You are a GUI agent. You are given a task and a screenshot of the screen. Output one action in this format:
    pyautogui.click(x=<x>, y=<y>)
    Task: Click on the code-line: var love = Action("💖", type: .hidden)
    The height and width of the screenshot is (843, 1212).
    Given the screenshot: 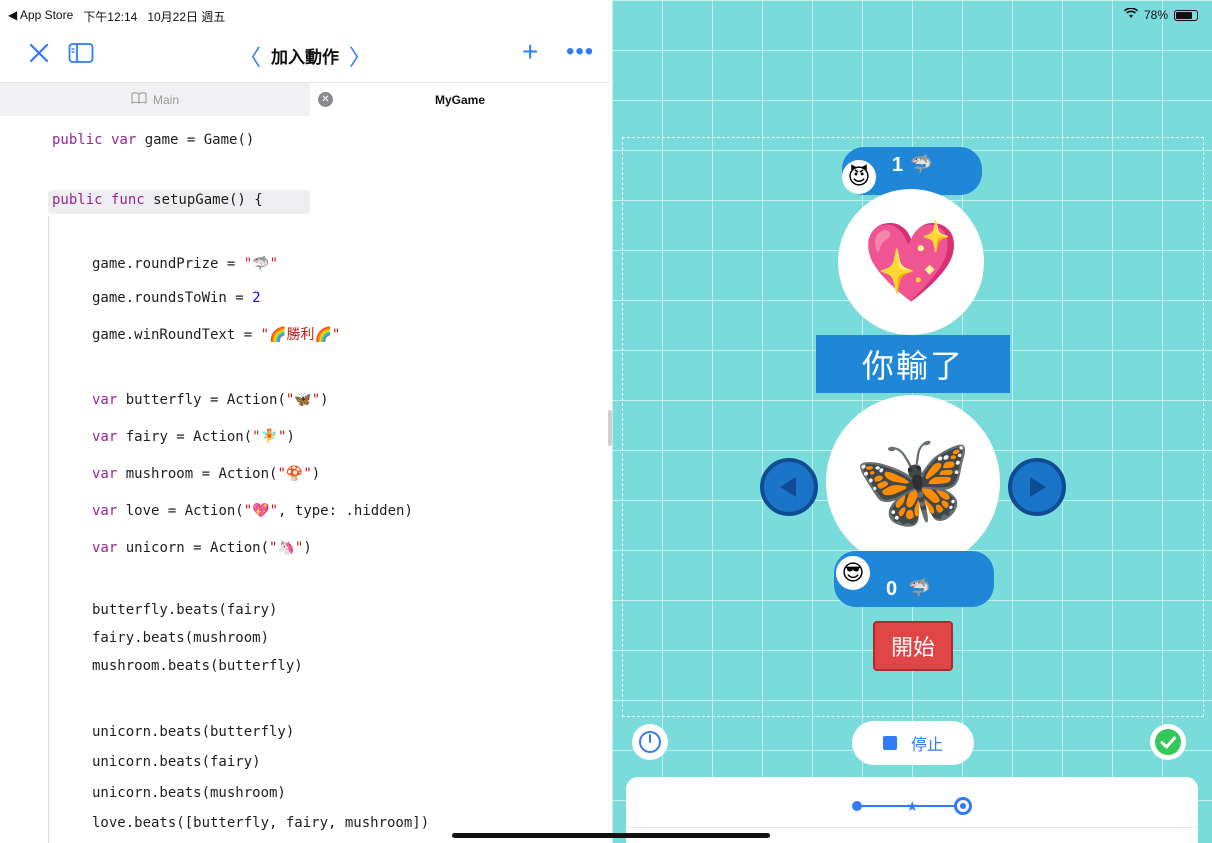 What is the action you would take?
    pyautogui.click(x=252, y=511)
    